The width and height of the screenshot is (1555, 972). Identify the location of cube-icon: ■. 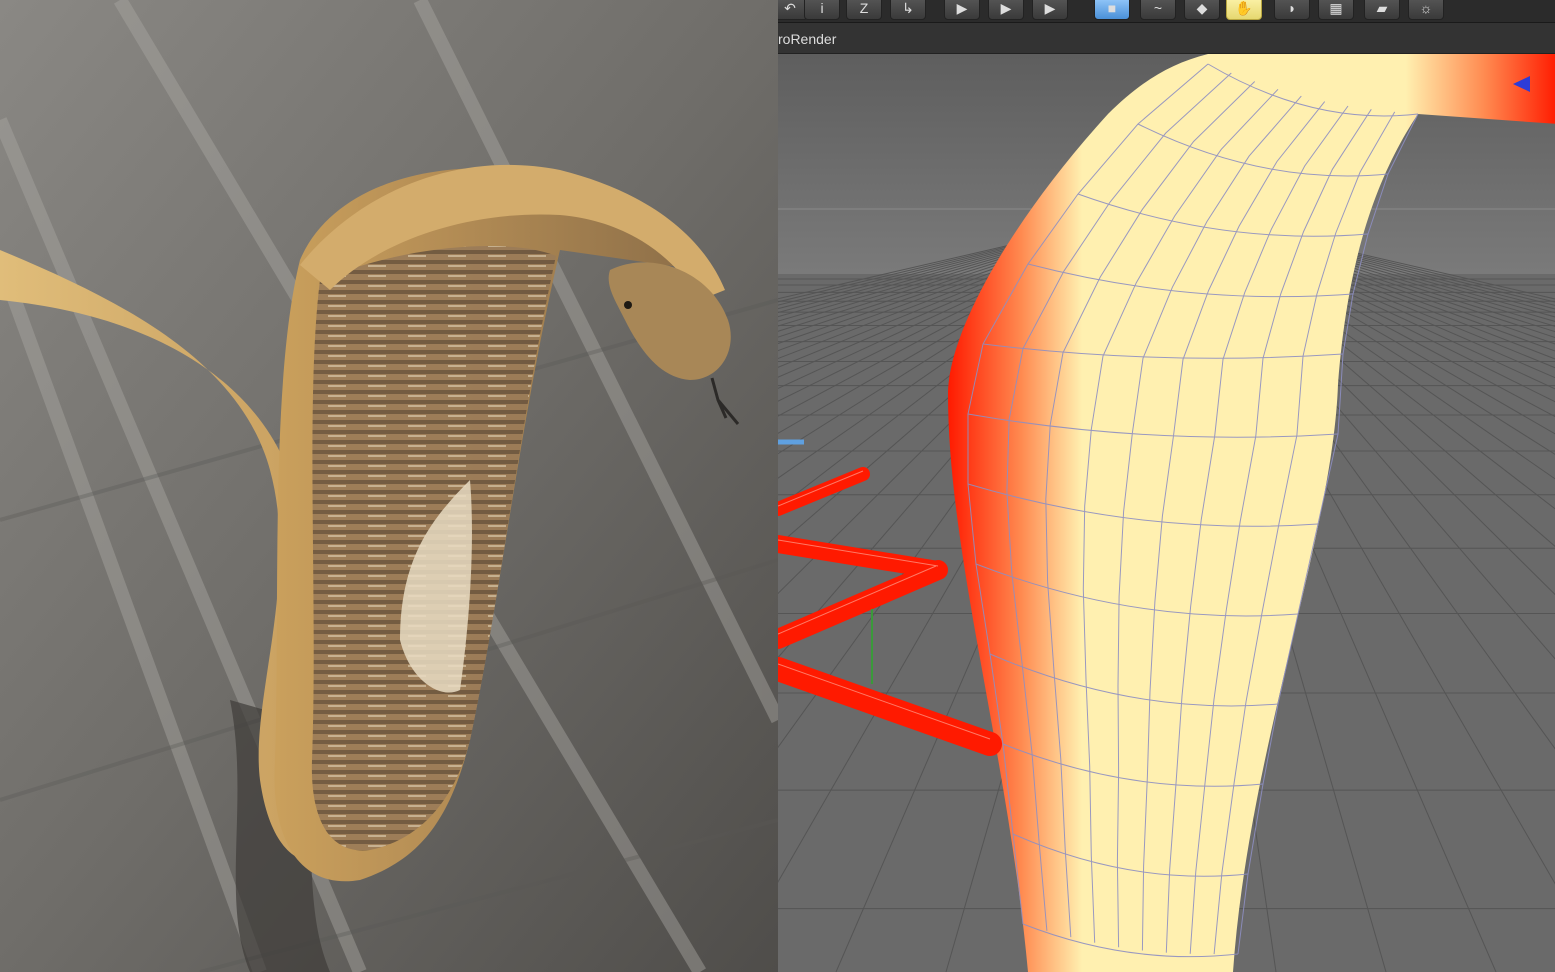
(1112, 10).